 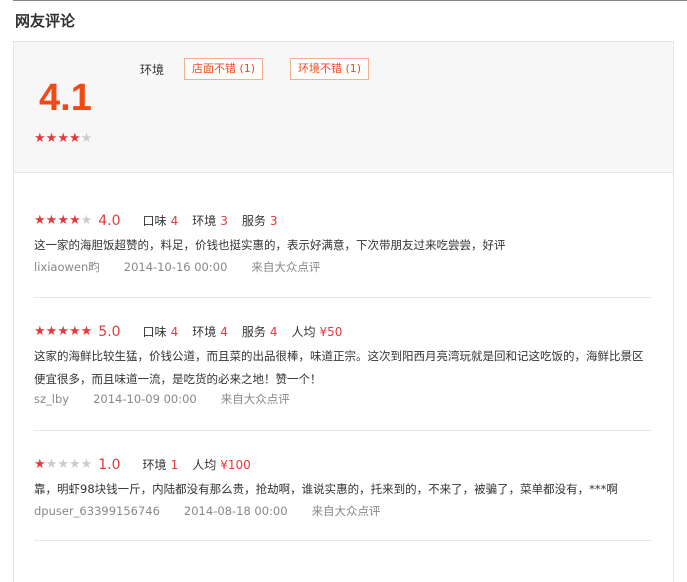 What do you see at coordinates (109, 464) in the screenshot?
I see `review-score: 1.0` at bounding box center [109, 464].